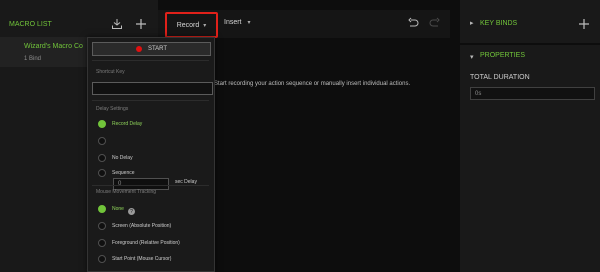  Describe the element at coordinates (478, 93) in the screenshot. I see `total-duration-value: 0s` at that location.